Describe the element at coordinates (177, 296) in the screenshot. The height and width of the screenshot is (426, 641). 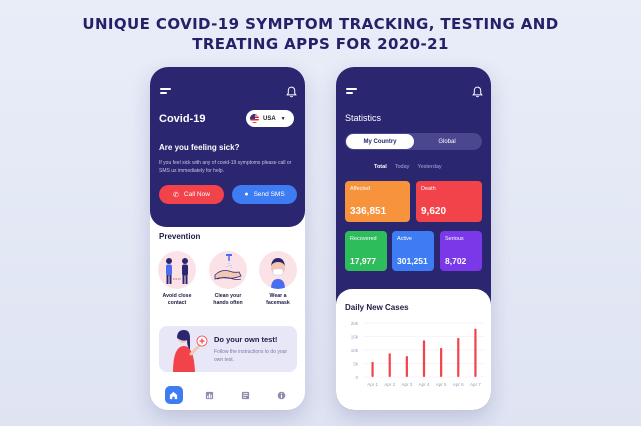
I see `prevention-label-line: Avoid close` at that location.